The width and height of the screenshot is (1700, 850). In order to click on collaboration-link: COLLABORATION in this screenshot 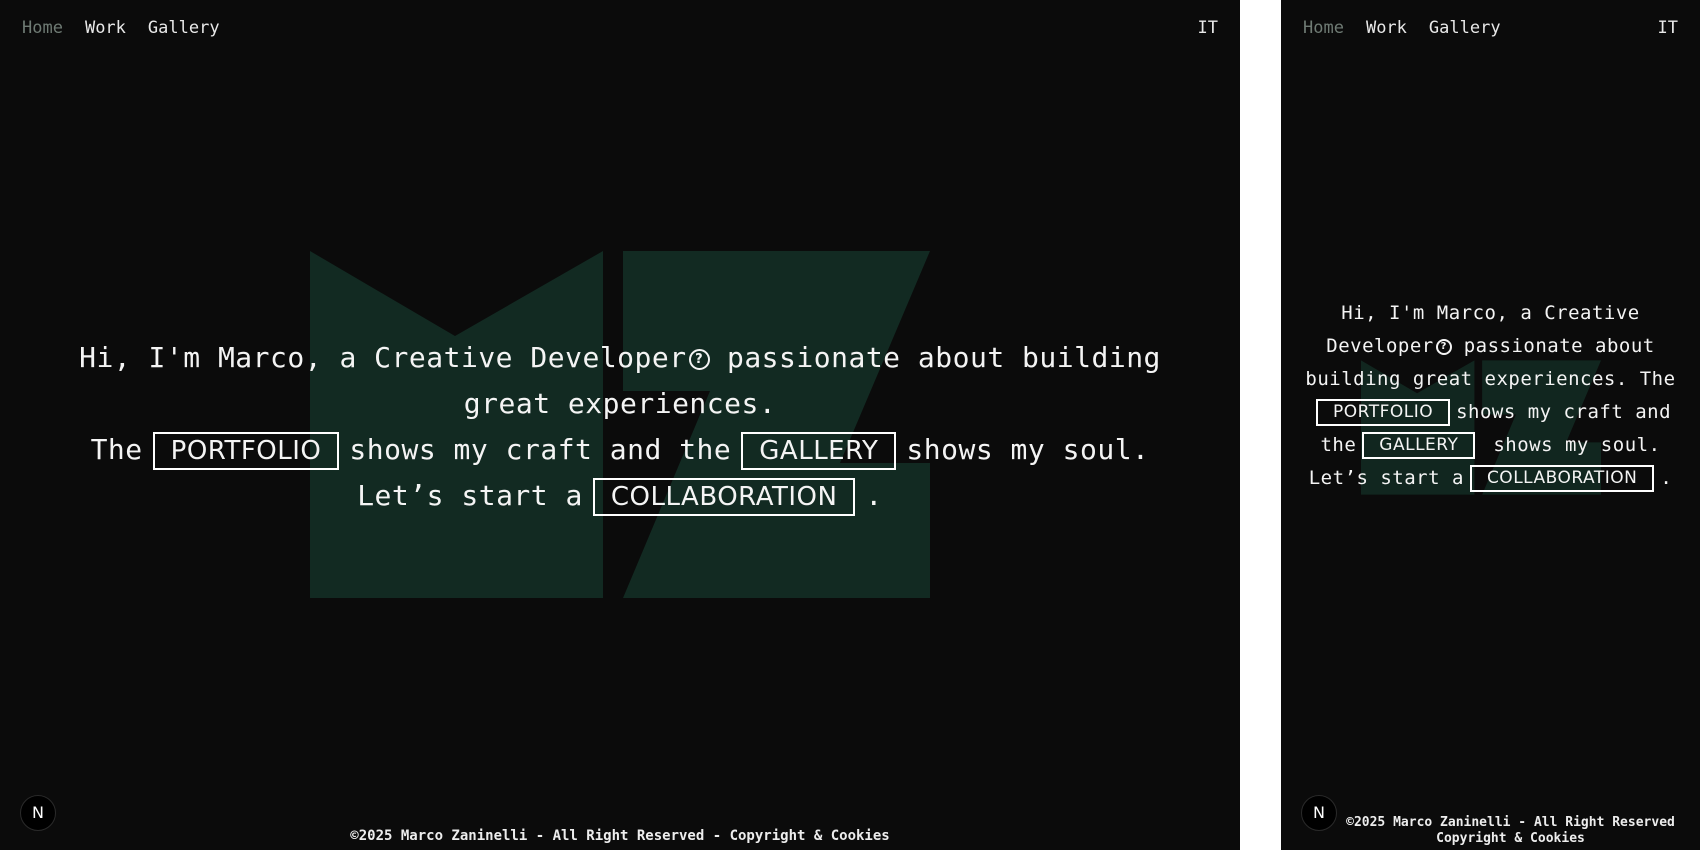, I will do `click(724, 497)`.